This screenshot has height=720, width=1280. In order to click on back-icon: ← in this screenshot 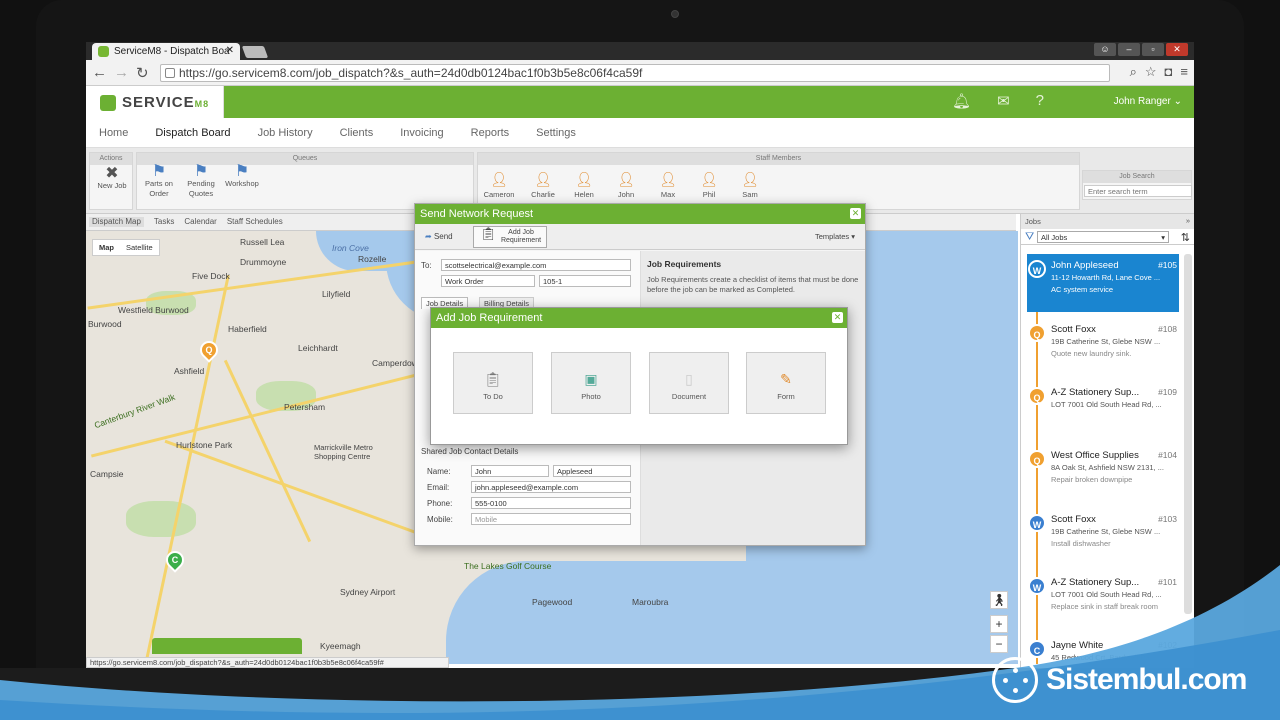, I will do `click(99, 72)`.